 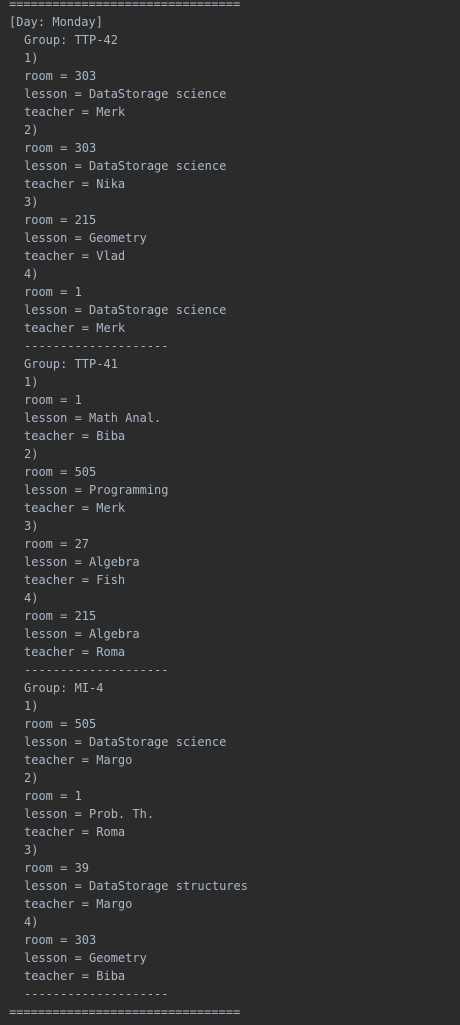 What do you see at coordinates (64, 688) in the screenshot?
I see `group-title: Group: MI-4` at bounding box center [64, 688].